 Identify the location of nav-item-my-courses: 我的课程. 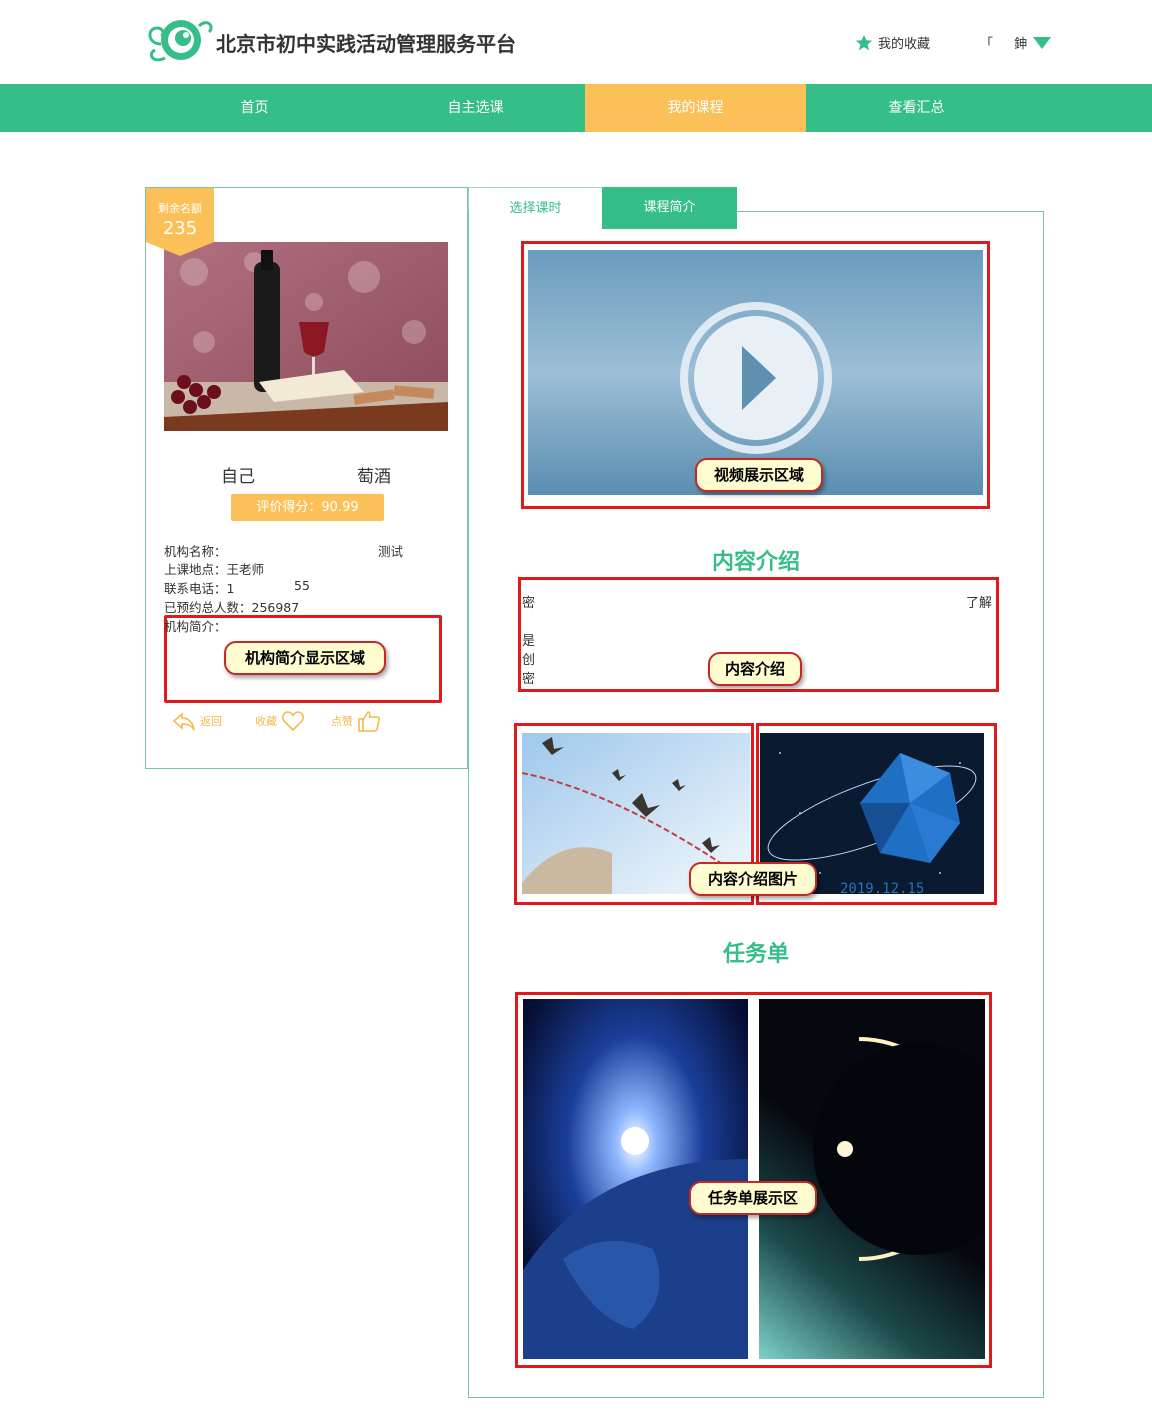
(695, 108).